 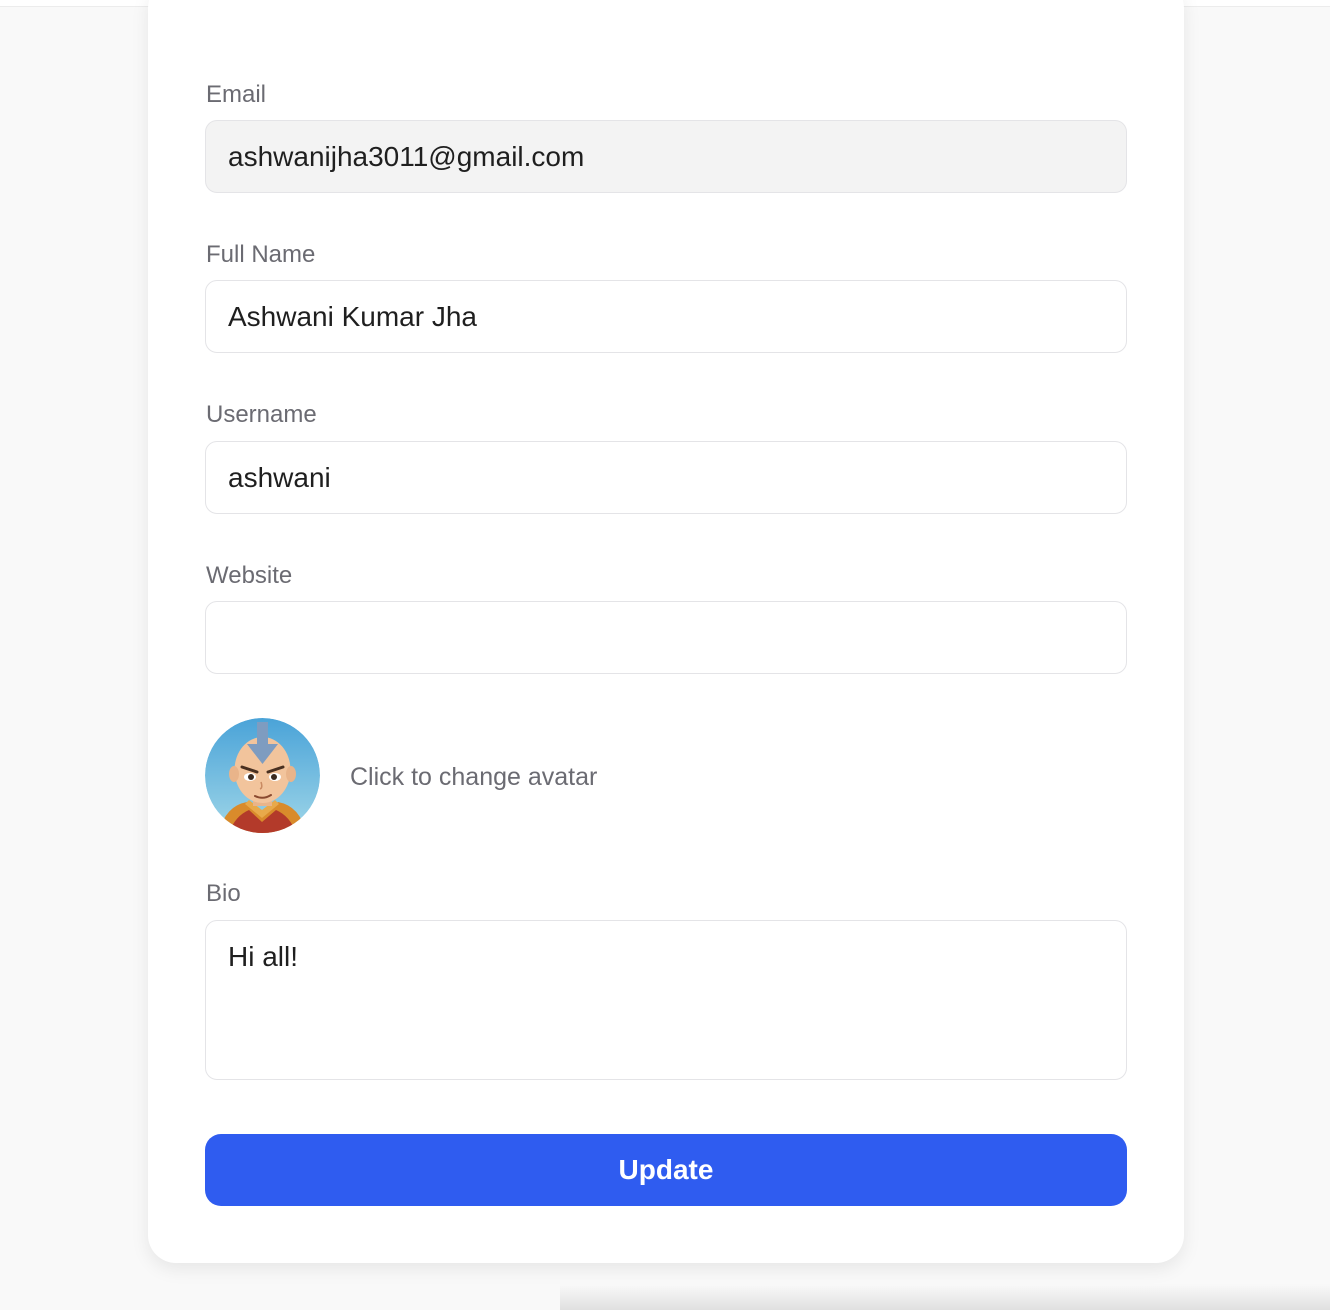 I want to click on change-avatar-link: Click to change avatar, so click(x=473, y=777).